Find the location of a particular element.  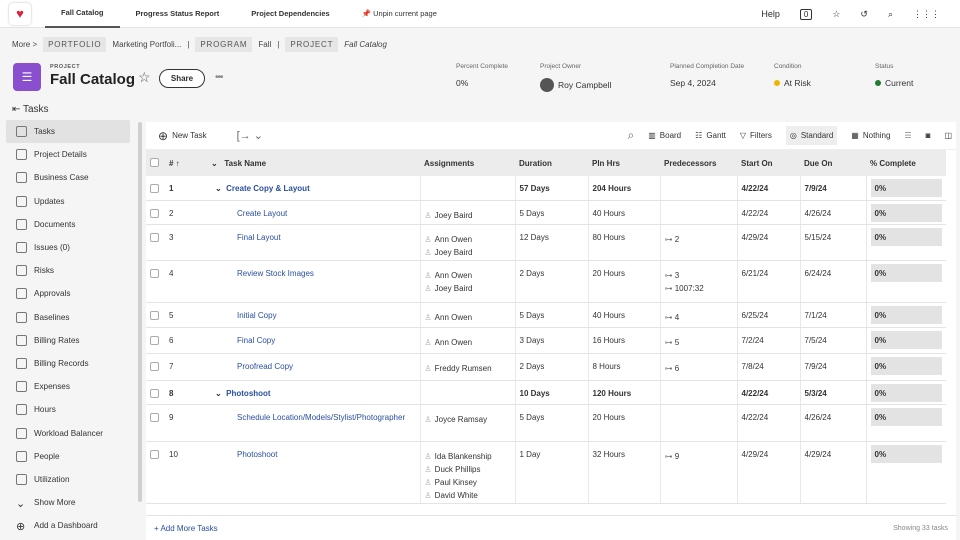

breadcrumb-more: More > is located at coordinates (24, 44).